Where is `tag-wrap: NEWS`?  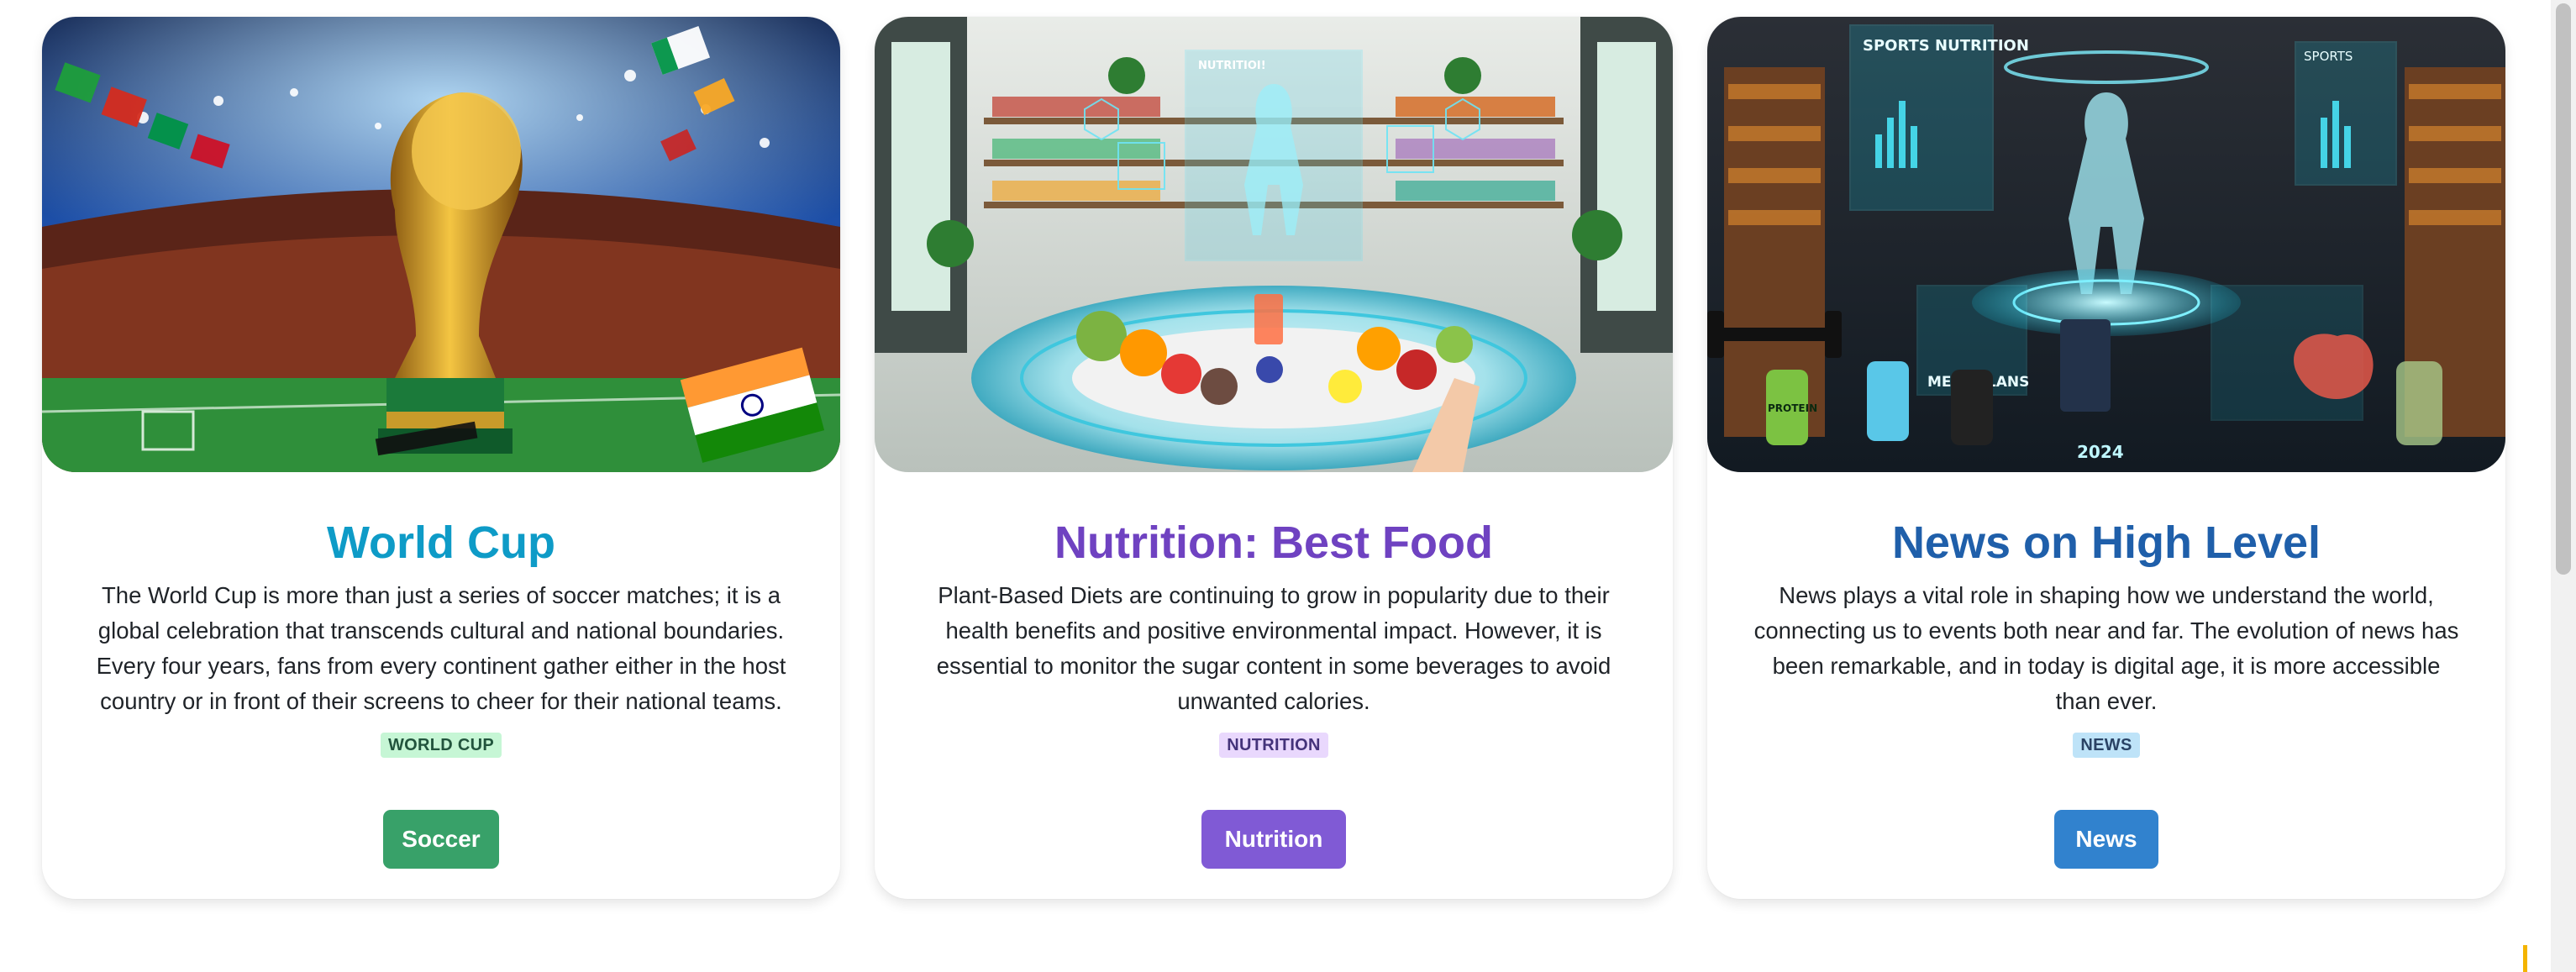 tag-wrap: NEWS is located at coordinates (2106, 746).